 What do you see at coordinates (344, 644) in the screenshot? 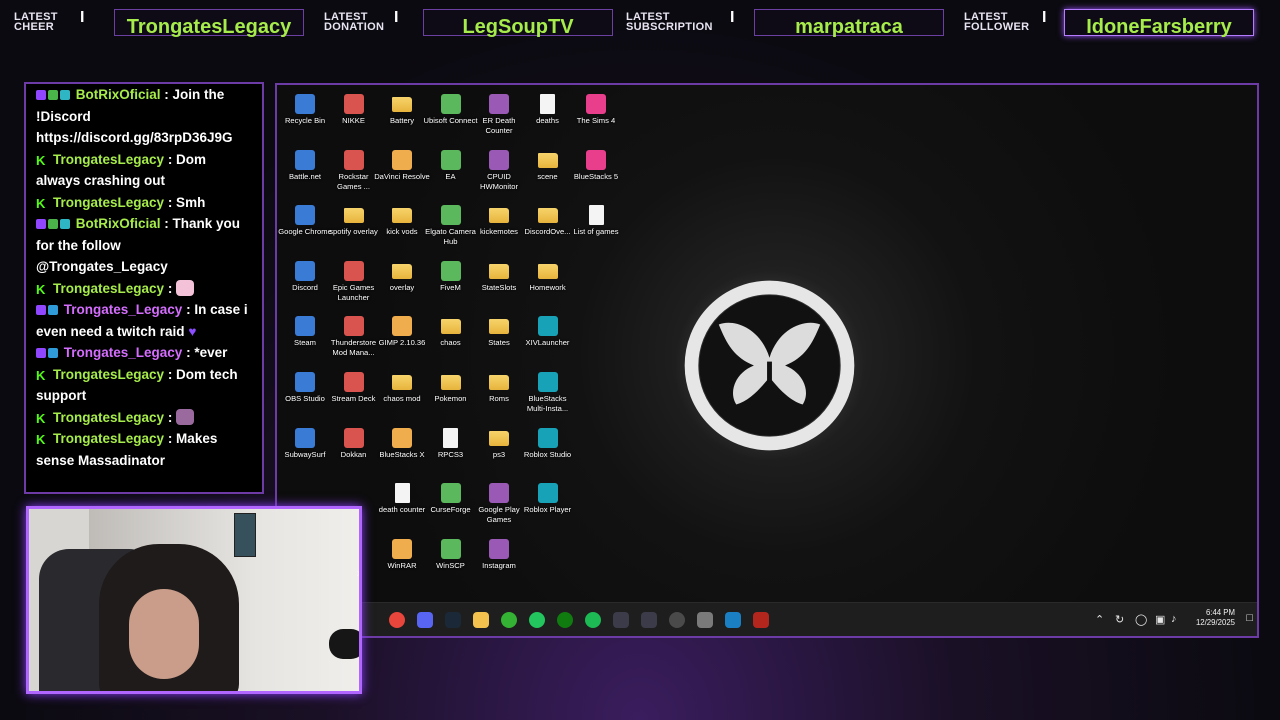
I see `microphone` at bounding box center [344, 644].